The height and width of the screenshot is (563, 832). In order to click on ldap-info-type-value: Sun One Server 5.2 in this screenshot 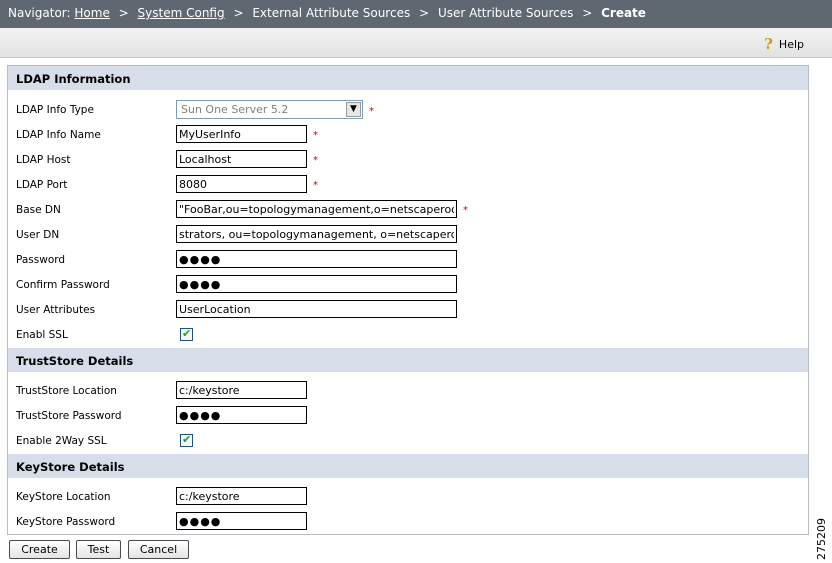, I will do `click(235, 109)`.